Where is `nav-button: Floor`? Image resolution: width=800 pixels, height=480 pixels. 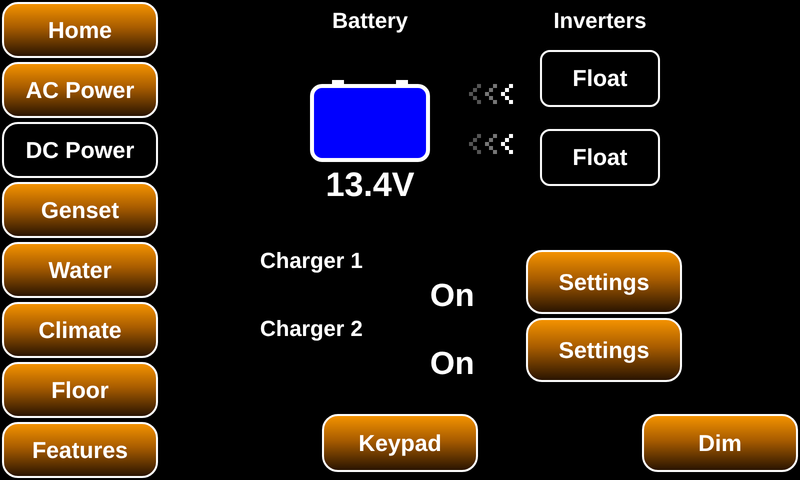
nav-button: Floor is located at coordinates (80, 390).